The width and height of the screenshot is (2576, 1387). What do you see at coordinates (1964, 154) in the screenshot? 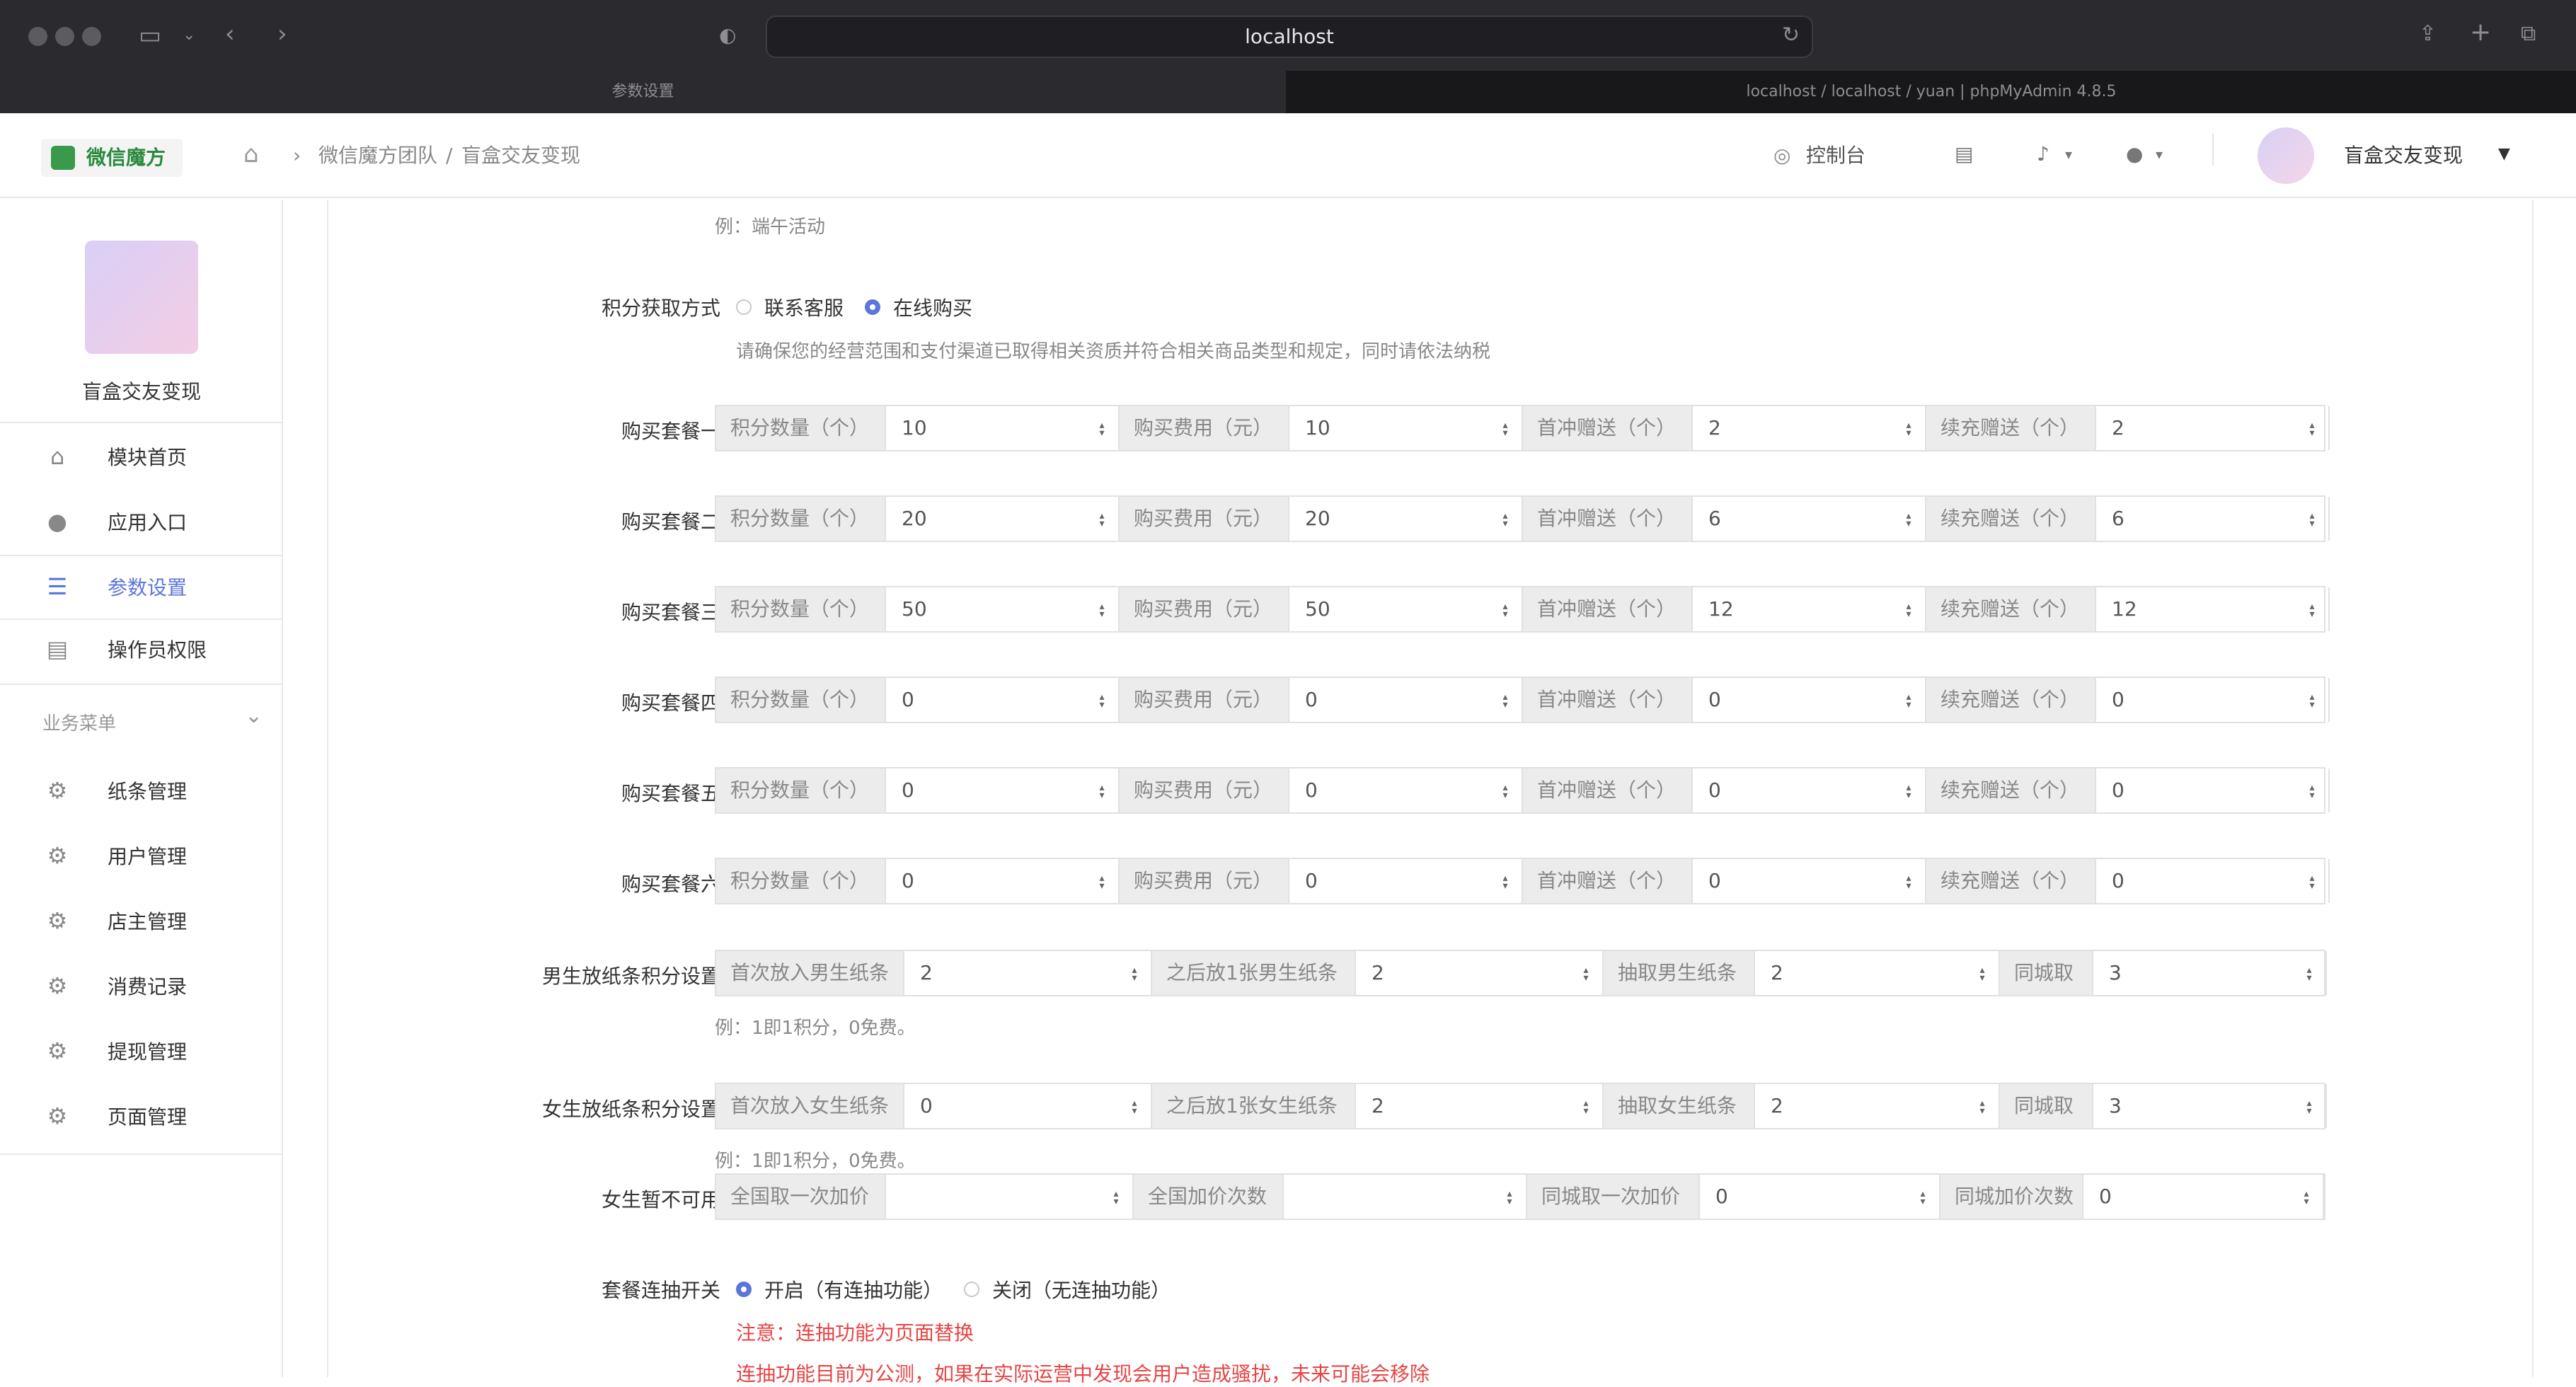
I see `store-icon: ▤` at bounding box center [1964, 154].